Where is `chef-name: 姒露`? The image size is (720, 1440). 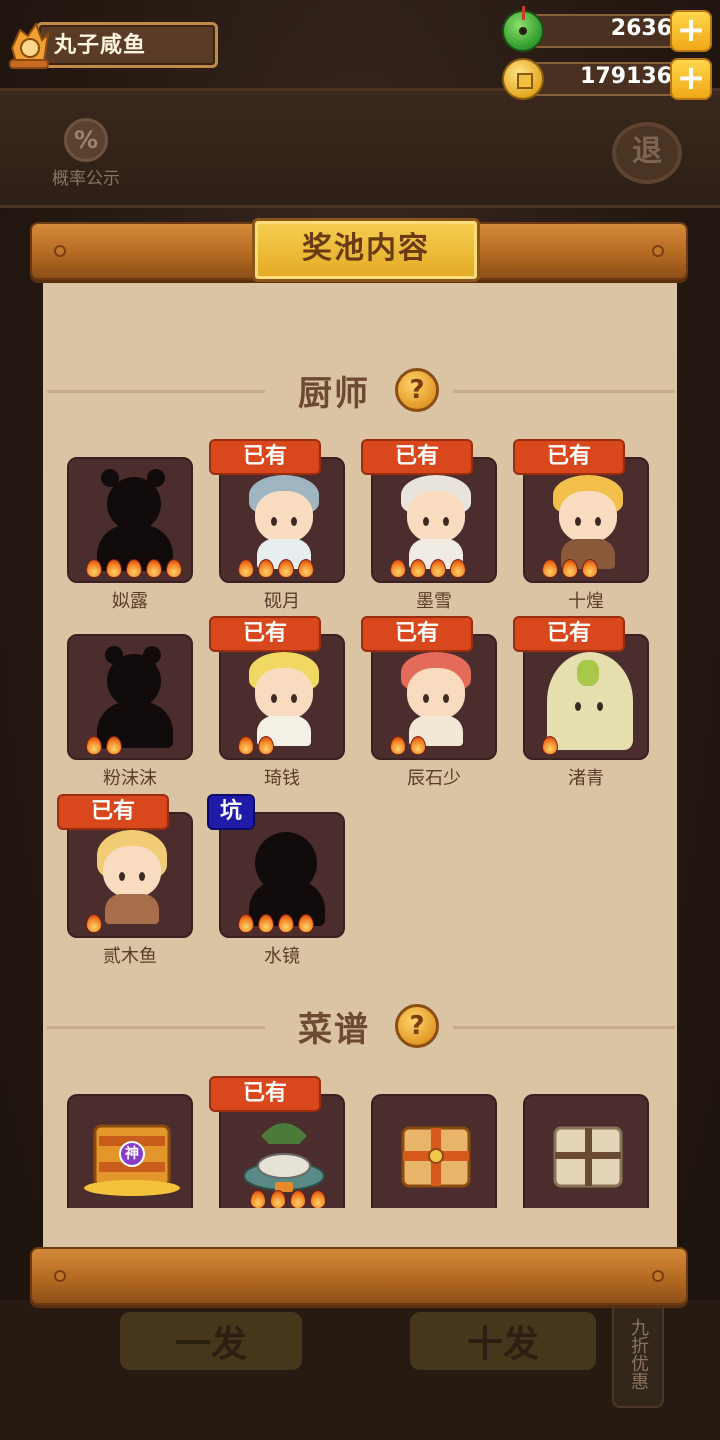
chef-name: 姒露 is located at coordinates (130, 601).